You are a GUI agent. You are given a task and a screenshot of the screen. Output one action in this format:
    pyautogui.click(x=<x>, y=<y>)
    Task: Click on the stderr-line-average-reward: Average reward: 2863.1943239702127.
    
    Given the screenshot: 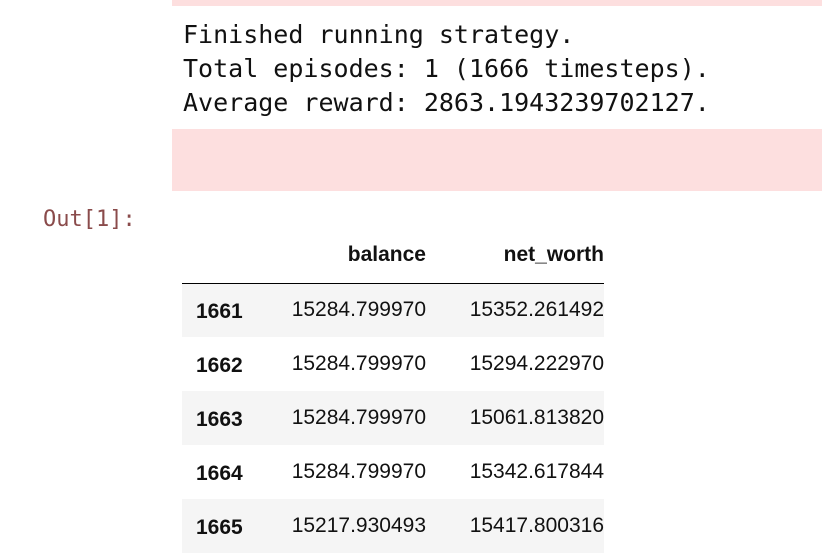 What is the action you would take?
    pyautogui.click(x=446, y=102)
    